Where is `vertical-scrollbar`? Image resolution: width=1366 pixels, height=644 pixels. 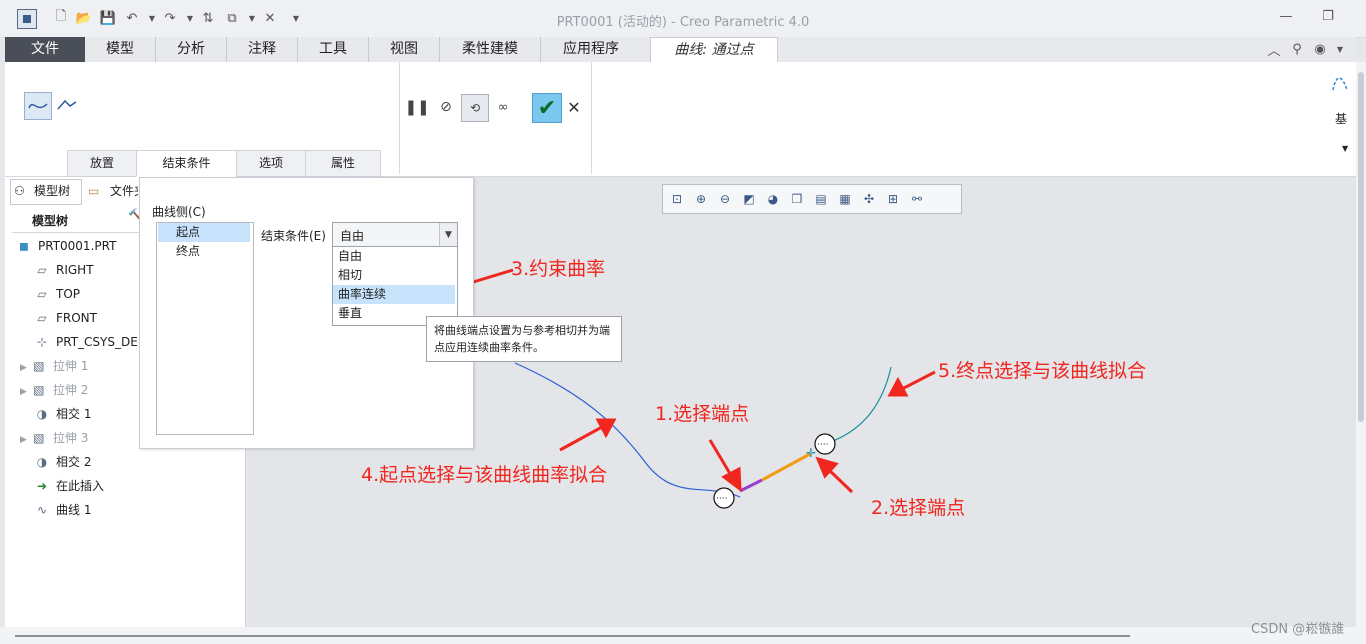
vertical-scrollbar is located at coordinates (1361, 344).